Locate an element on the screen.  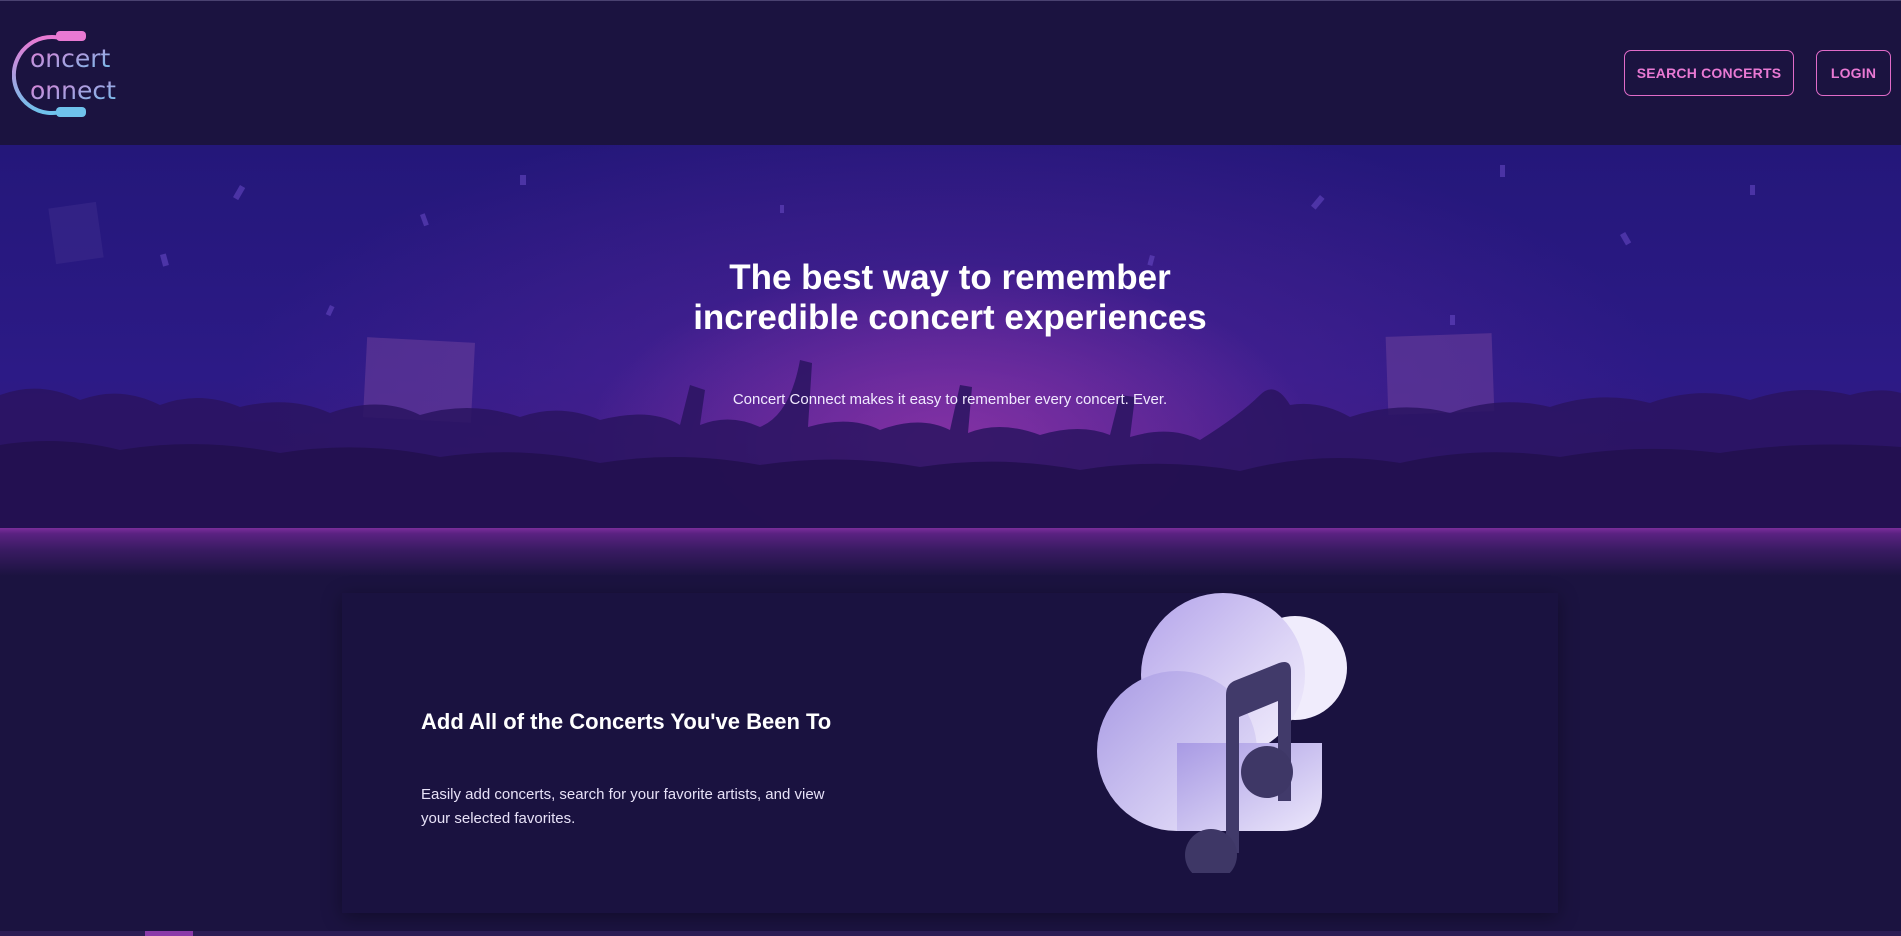
bottom-accent is located at coordinates (169, 933).